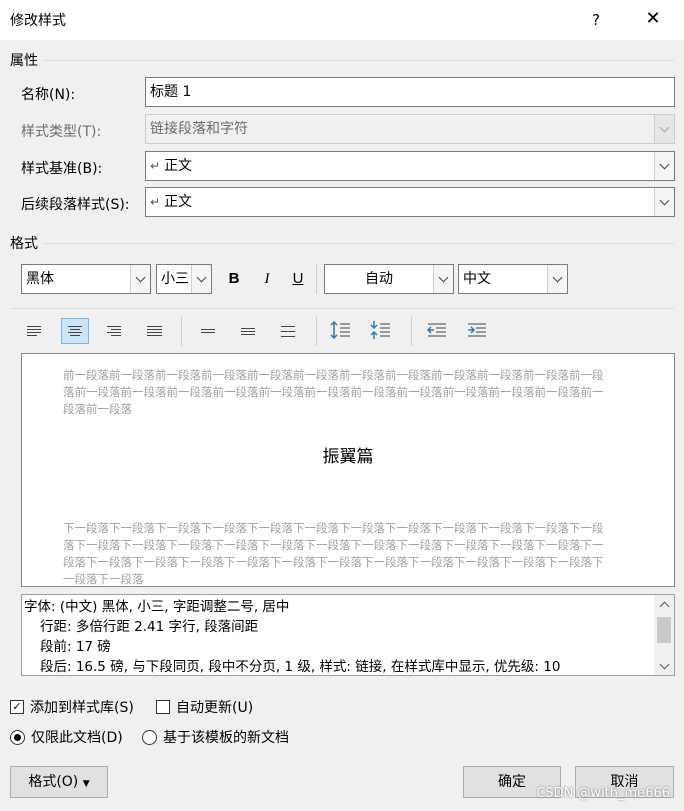  What do you see at coordinates (75, 331) in the screenshot?
I see `align-center-icon` at bounding box center [75, 331].